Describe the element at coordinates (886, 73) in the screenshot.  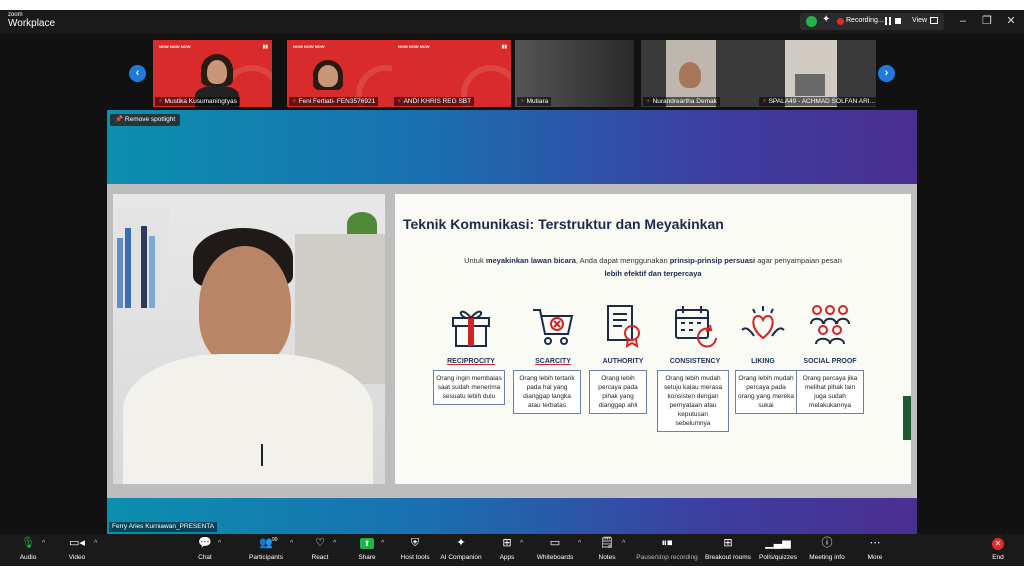
I see `gallery-next-button: ›` at that location.